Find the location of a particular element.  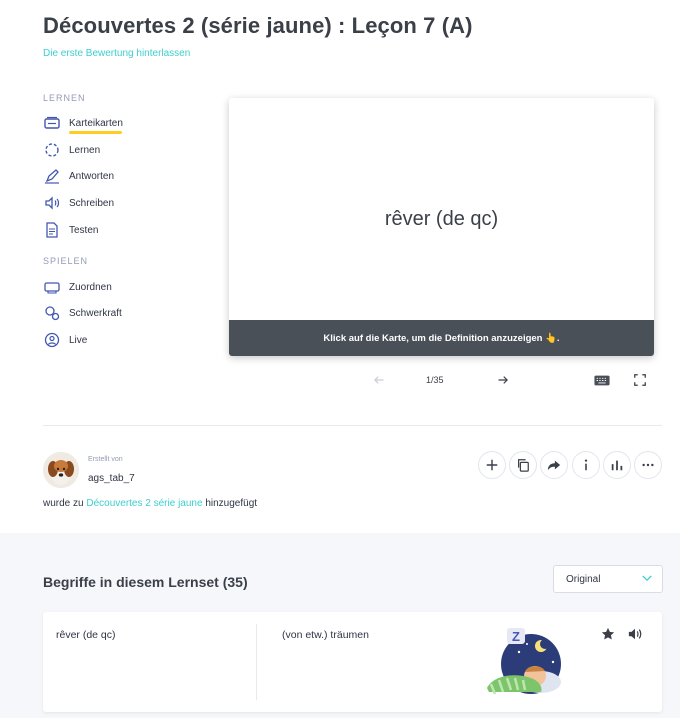

copy-button is located at coordinates (523, 465).